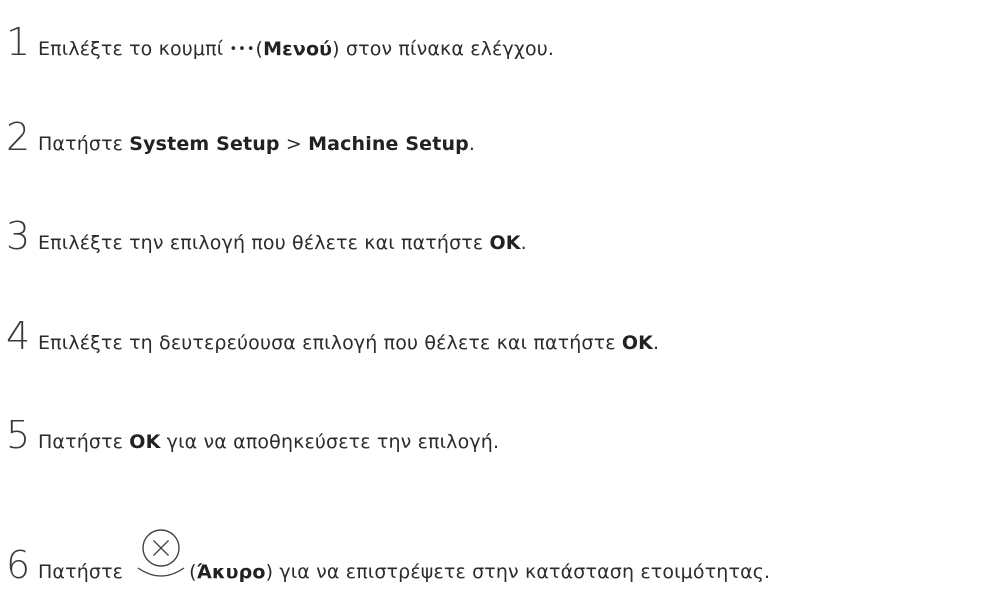  I want to click on menu-dots-icon: •••, so click(242, 49).